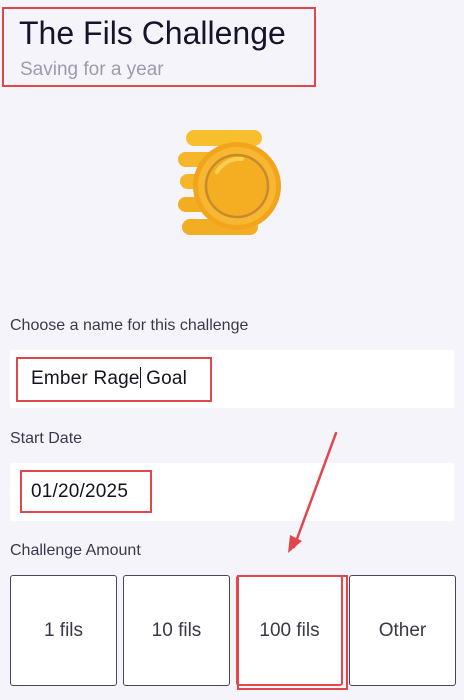 This screenshot has width=464, height=700. What do you see at coordinates (46, 438) in the screenshot?
I see `start-date-label: Start Date` at bounding box center [46, 438].